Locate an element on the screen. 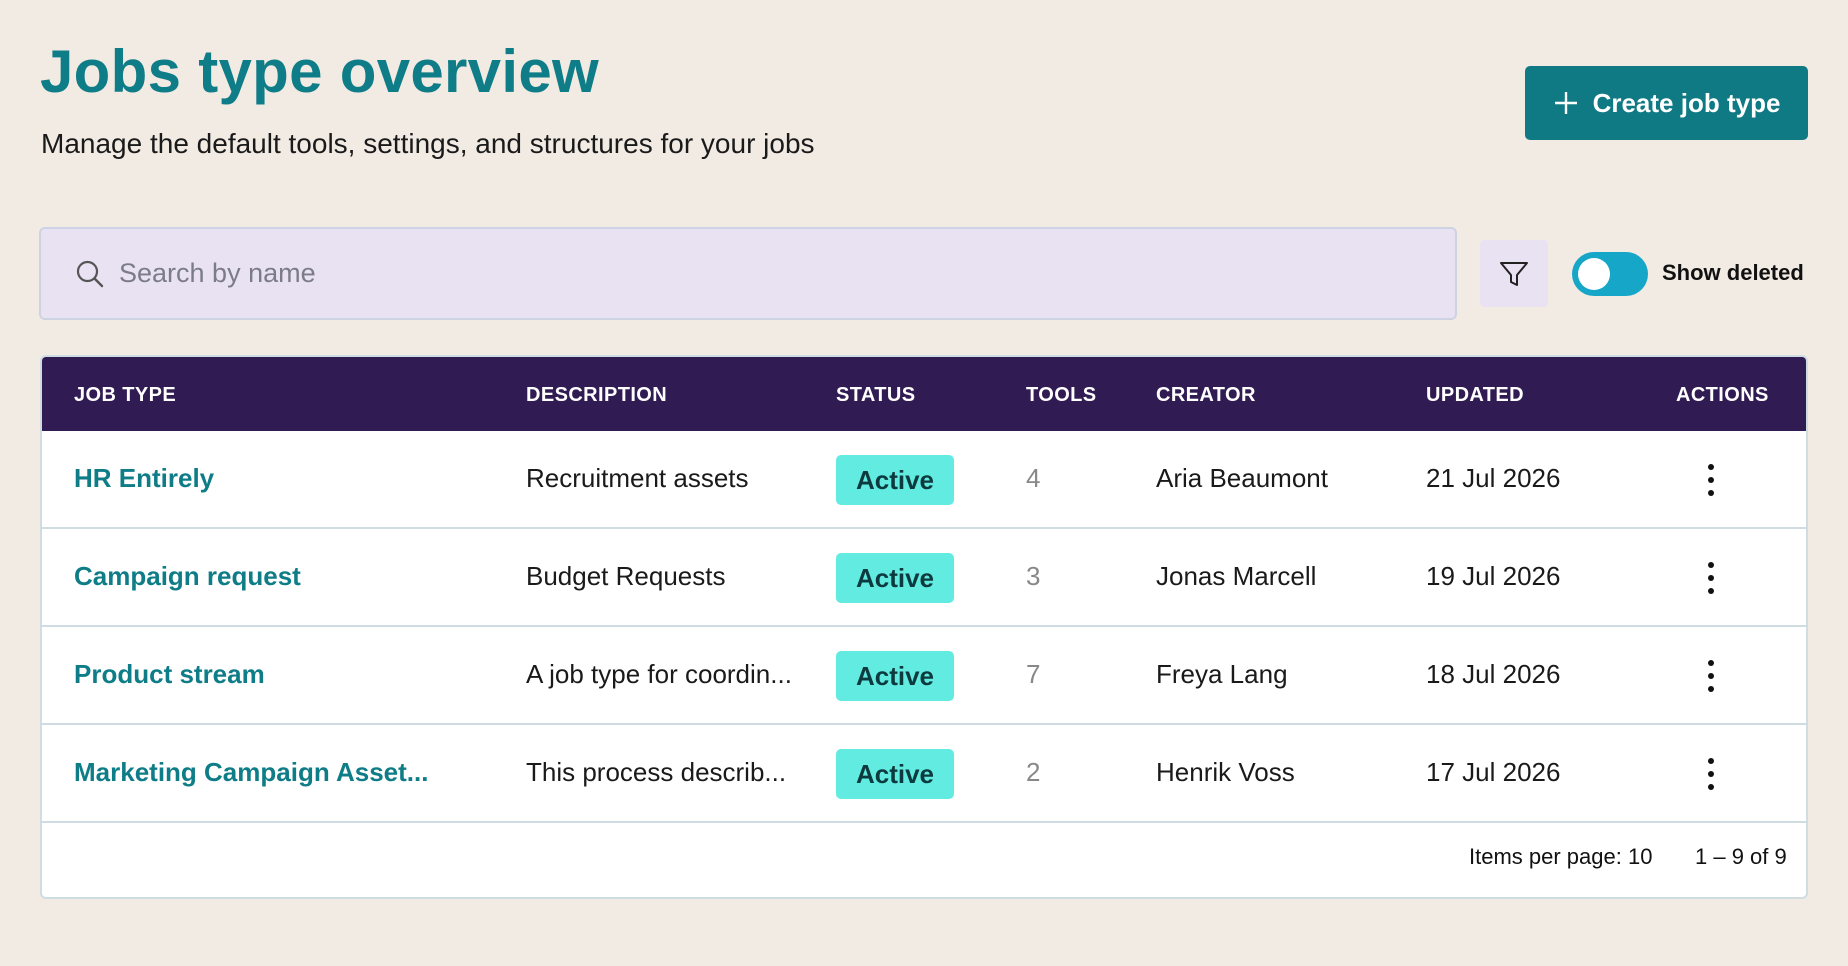 The height and width of the screenshot is (966, 1848). tools-count: 3 is located at coordinates (1033, 576).